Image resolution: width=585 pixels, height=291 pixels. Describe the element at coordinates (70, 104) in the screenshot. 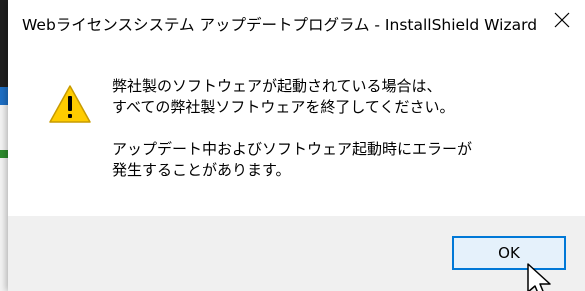

I see `warning-icon` at that location.